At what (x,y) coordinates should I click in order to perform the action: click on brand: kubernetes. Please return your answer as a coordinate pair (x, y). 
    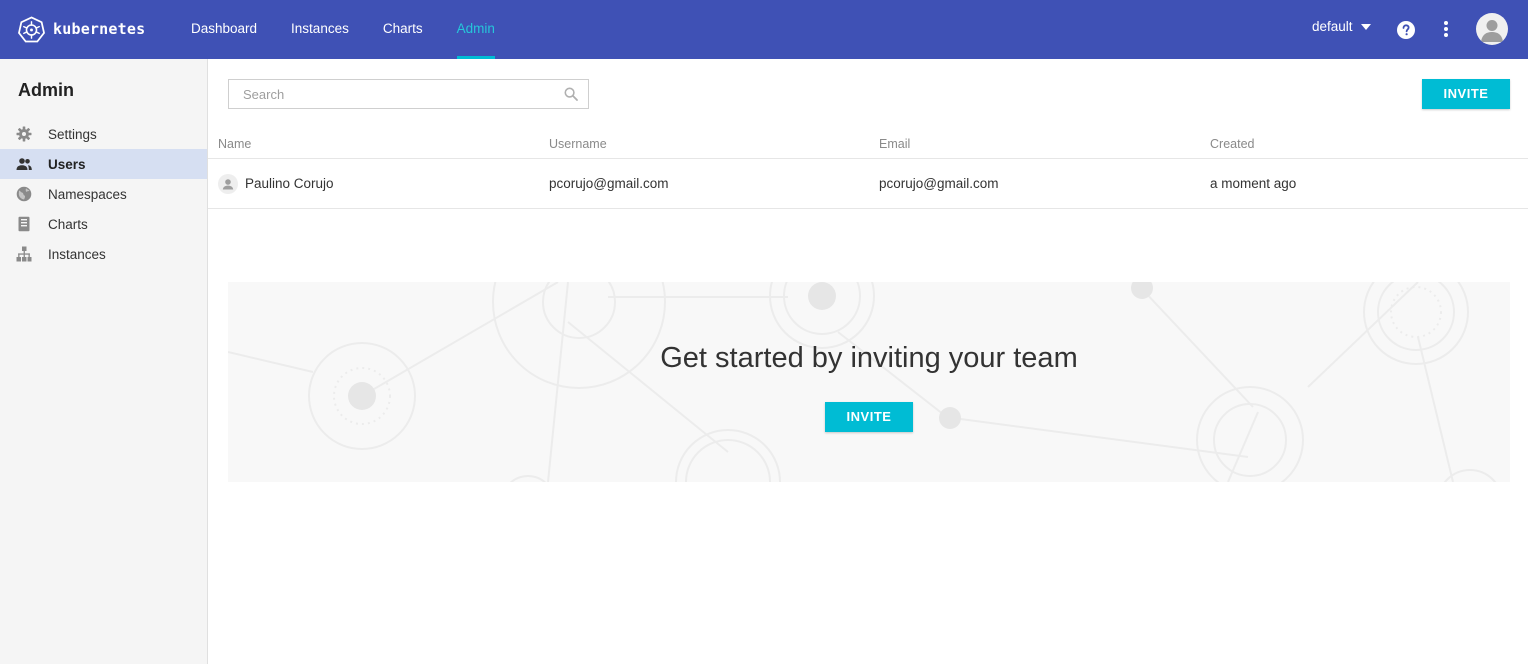
    Looking at the image, I should click on (81, 29).